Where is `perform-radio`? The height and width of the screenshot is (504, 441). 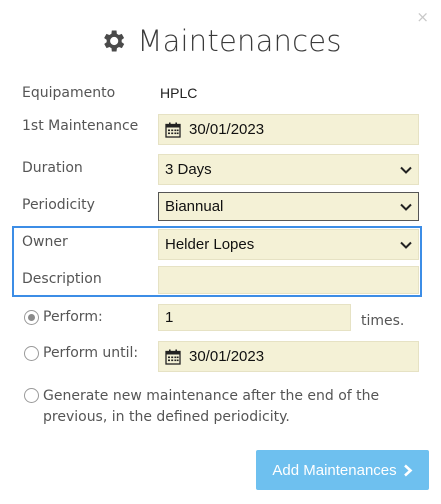
perform-radio is located at coordinates (31, 317).